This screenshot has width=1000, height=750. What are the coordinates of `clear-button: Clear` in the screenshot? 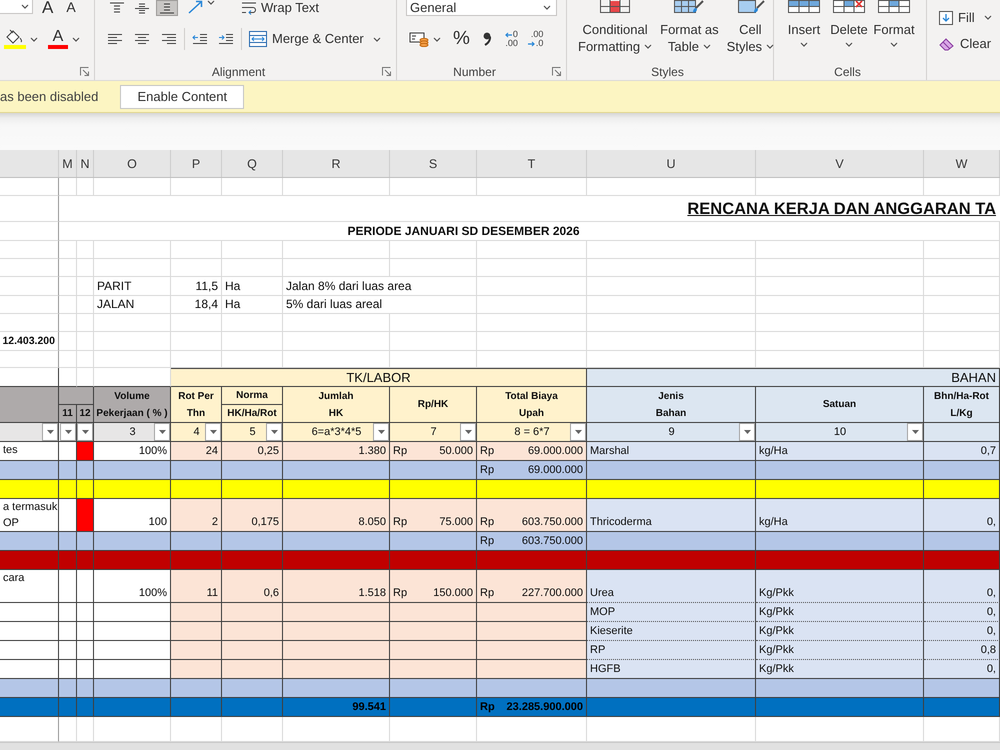 It's located at (969, 43).